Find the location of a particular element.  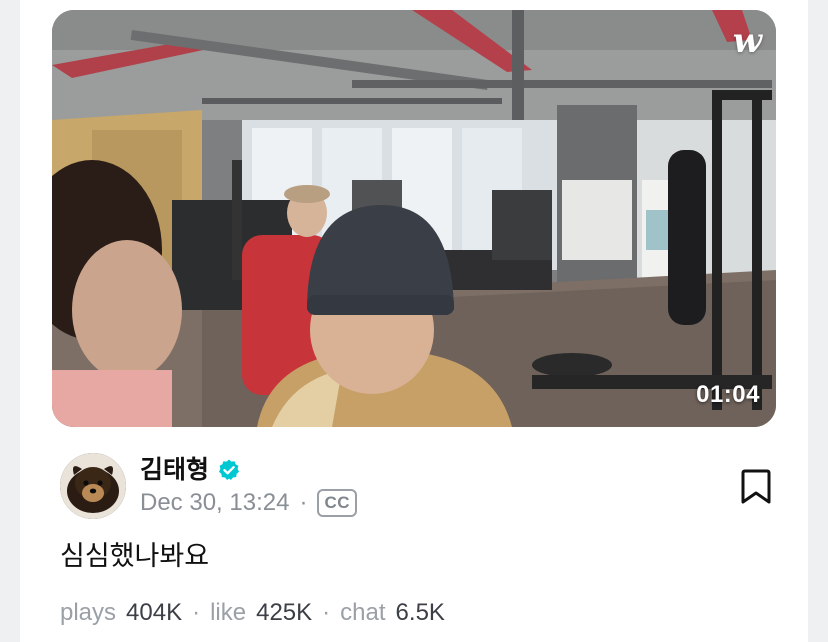

like-count: 425K is located at coordinates (284, 612).